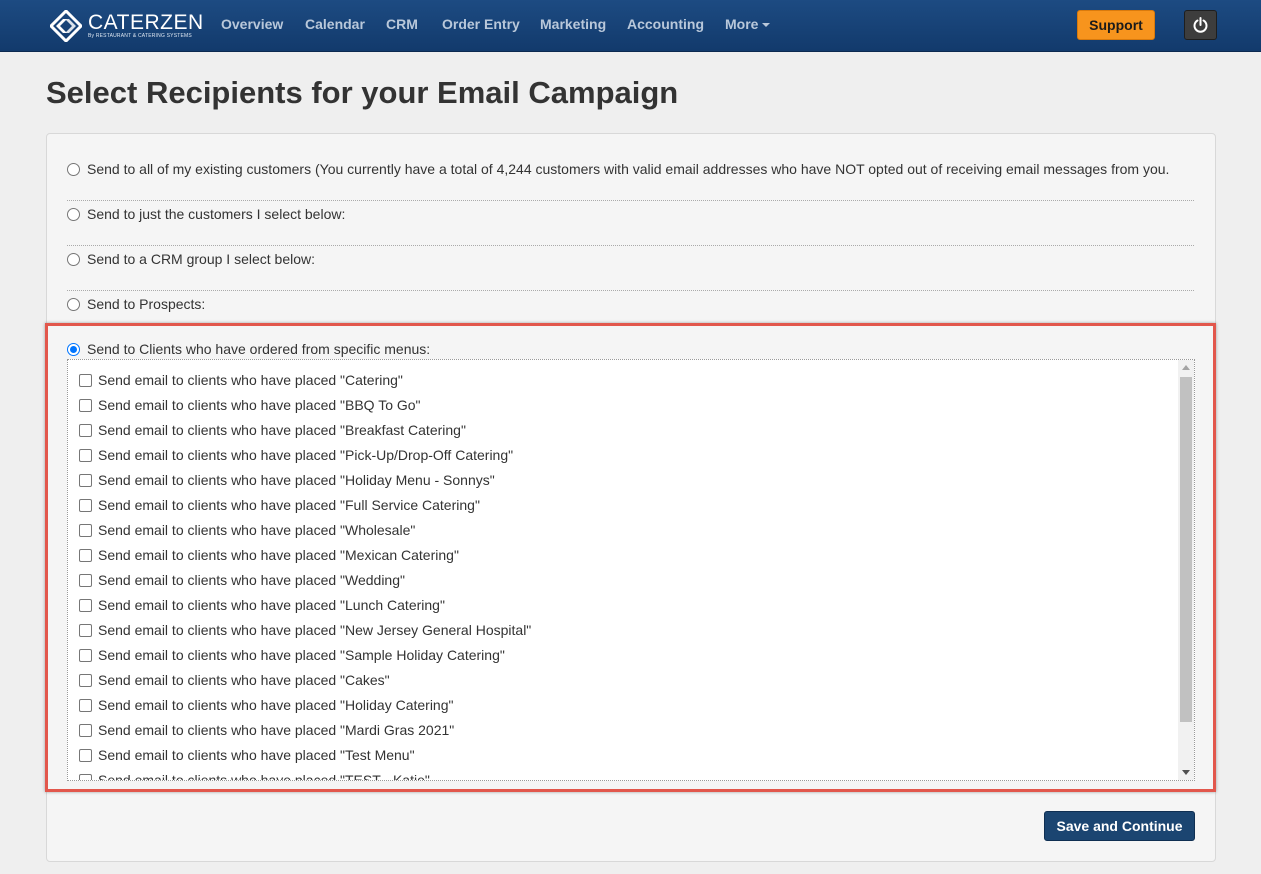 The image size is (1261, 874). Describe the element at coordinates (1186, 549) in the screenshot. I see `scrollbar-thumb` at that location.